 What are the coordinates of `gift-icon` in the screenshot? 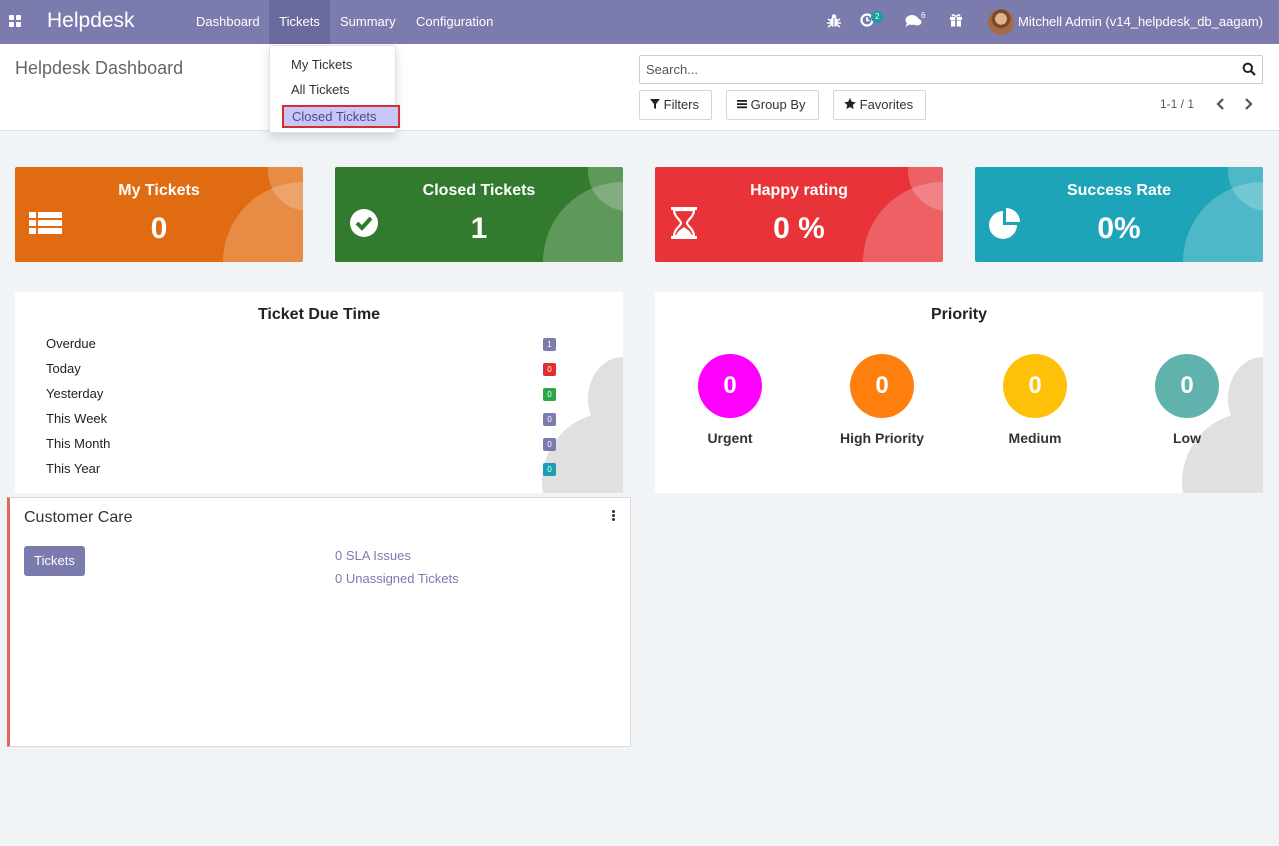 It's located at (956, 23).